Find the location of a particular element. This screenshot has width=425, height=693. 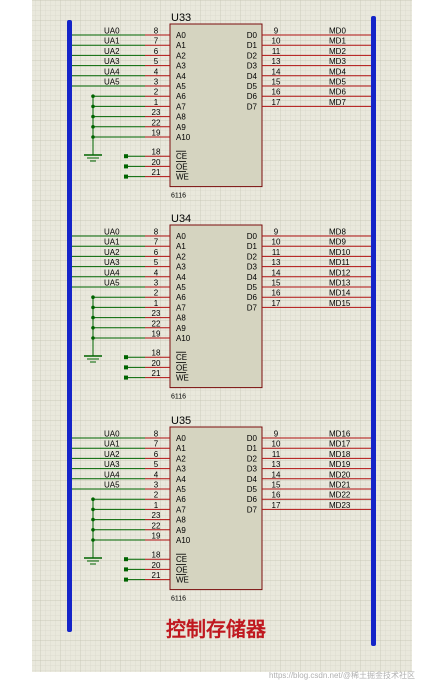

data-net-label: MD4 is located at coordinates (337, 71).